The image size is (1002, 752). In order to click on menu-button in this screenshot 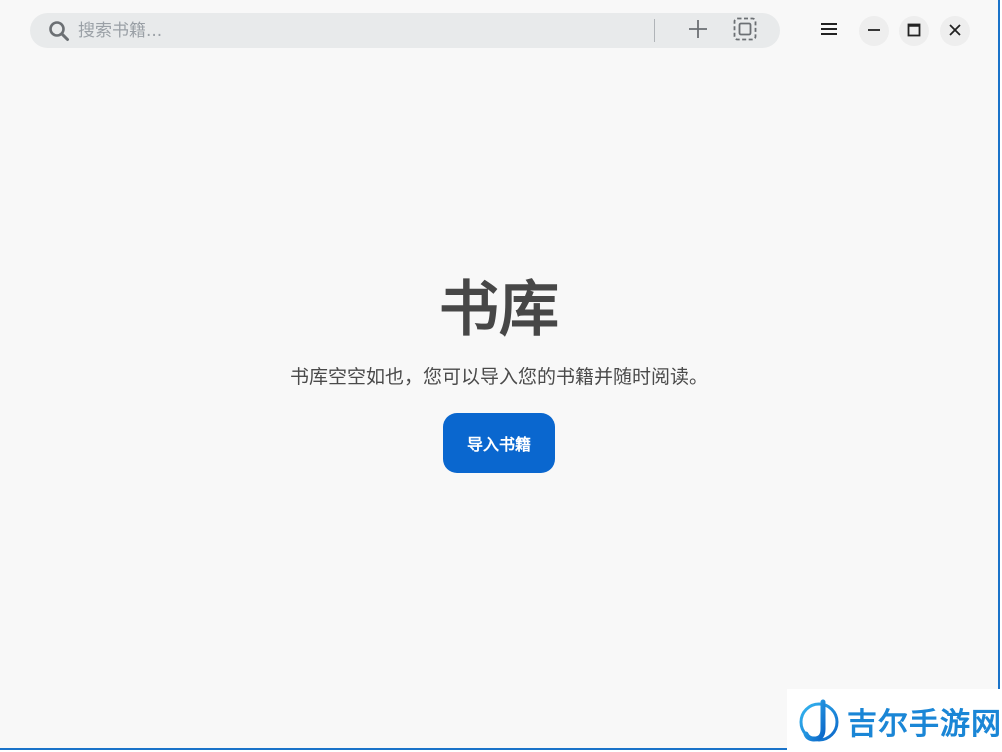, I will do `click(829, 30)`.